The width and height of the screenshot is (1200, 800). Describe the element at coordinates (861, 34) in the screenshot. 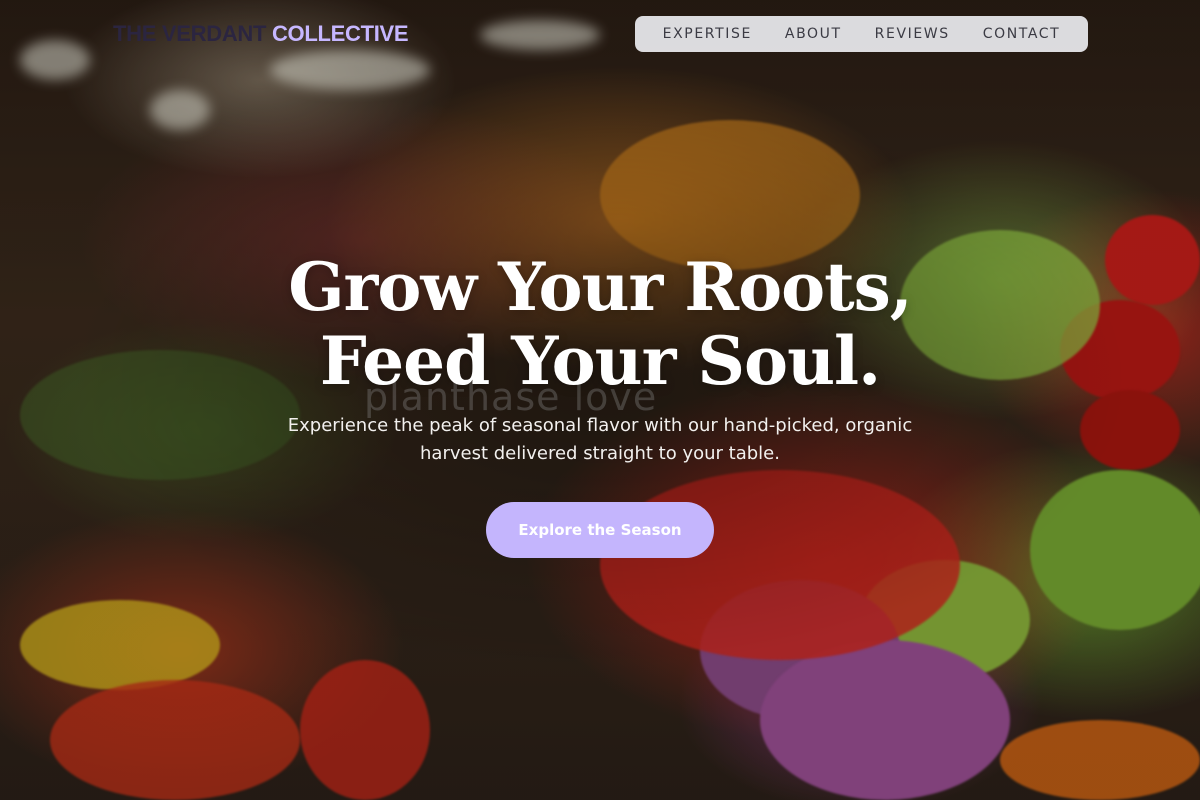

I see `main-navigation: EXPERTISE ABOUT REVIEWS CONTACT` at that location.